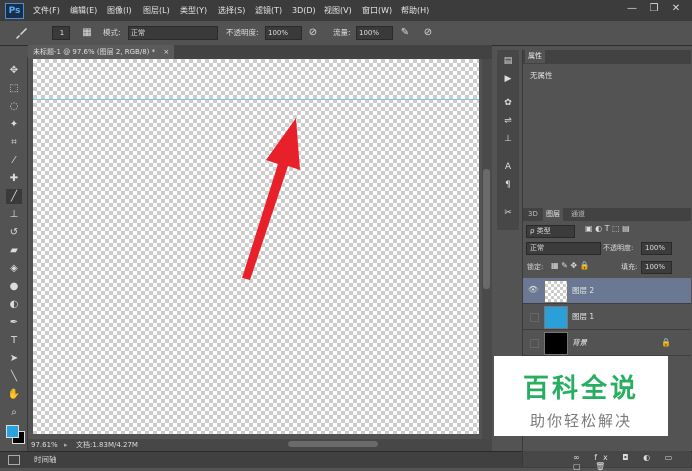 The height and width of the screenshot is (471, 692). Describe the element at coordinates (428, 33) in the screenshot. I see `pressure-size-icon: ⊘` at that location.